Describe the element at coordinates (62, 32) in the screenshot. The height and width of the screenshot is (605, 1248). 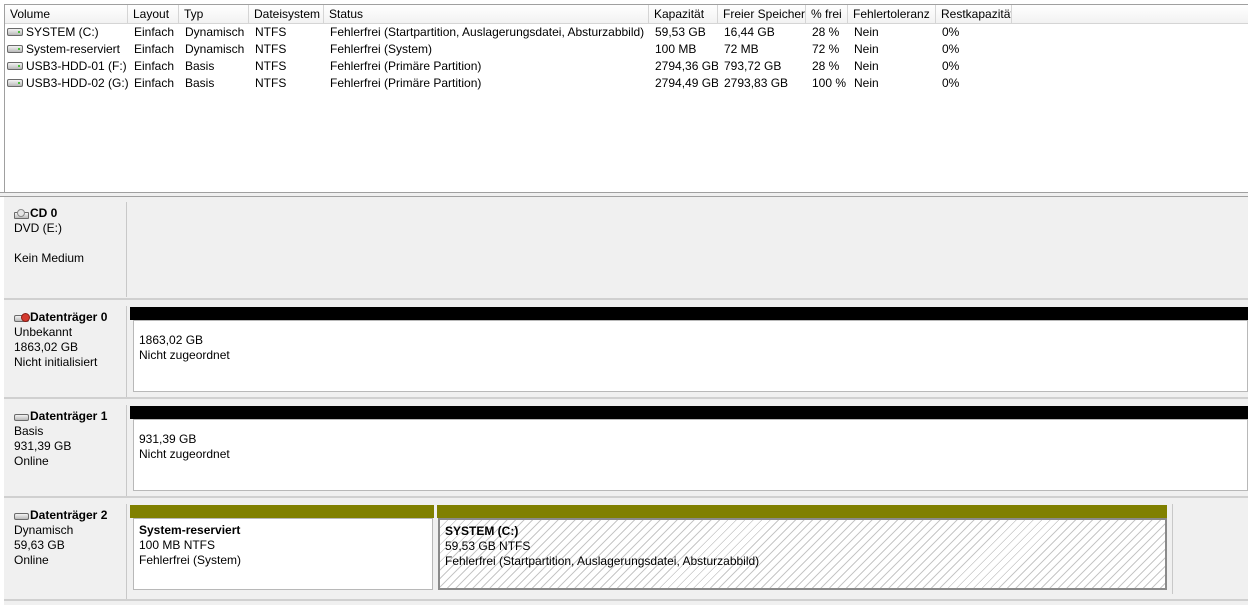
I see `cell-volume: SYSTEM (C:)` at that location.